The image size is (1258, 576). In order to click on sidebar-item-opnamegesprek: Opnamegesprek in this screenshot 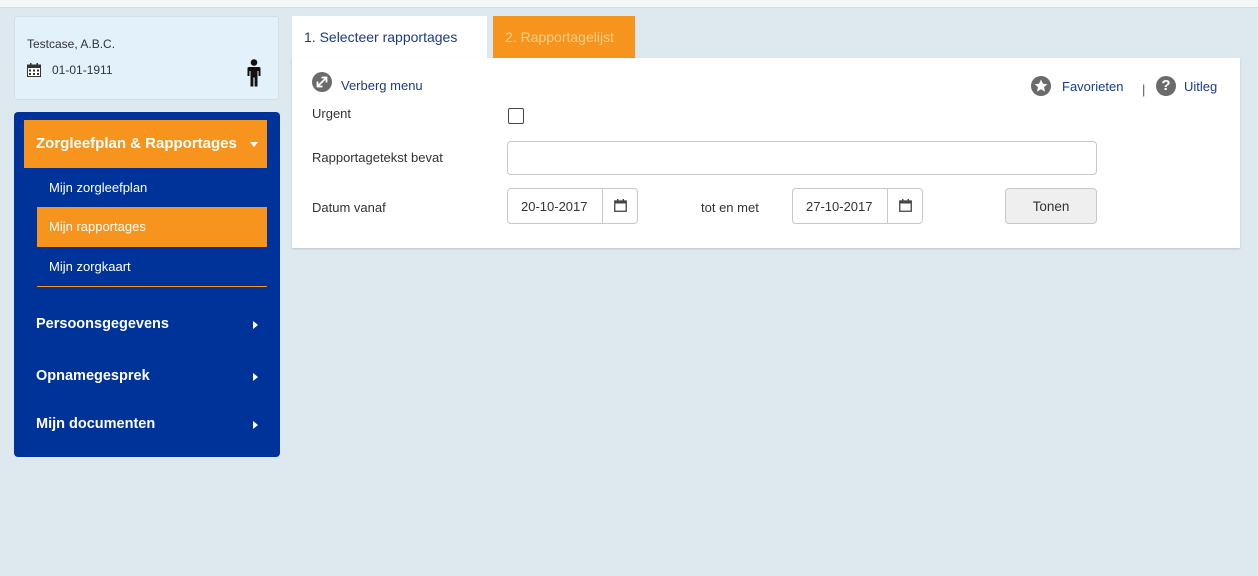, I will do `click(145, 376)`.